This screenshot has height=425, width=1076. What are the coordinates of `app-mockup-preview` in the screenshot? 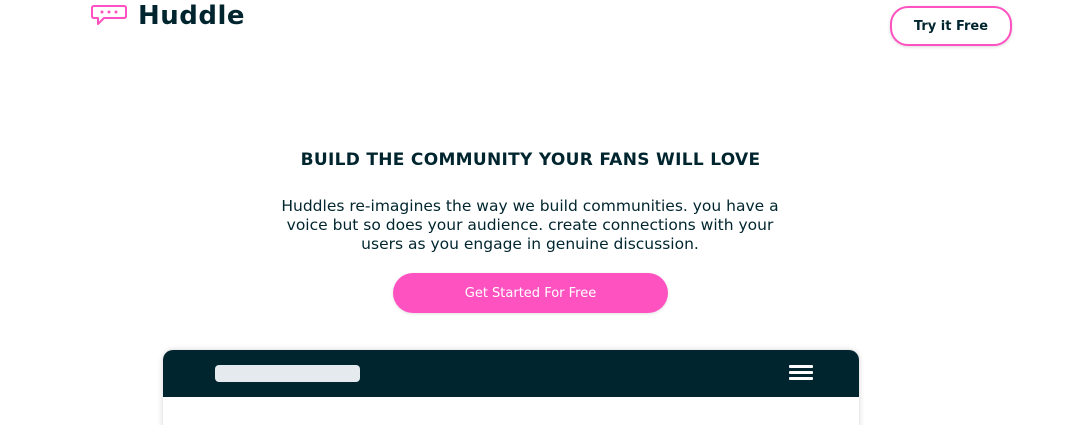 It's located at (511, 387).